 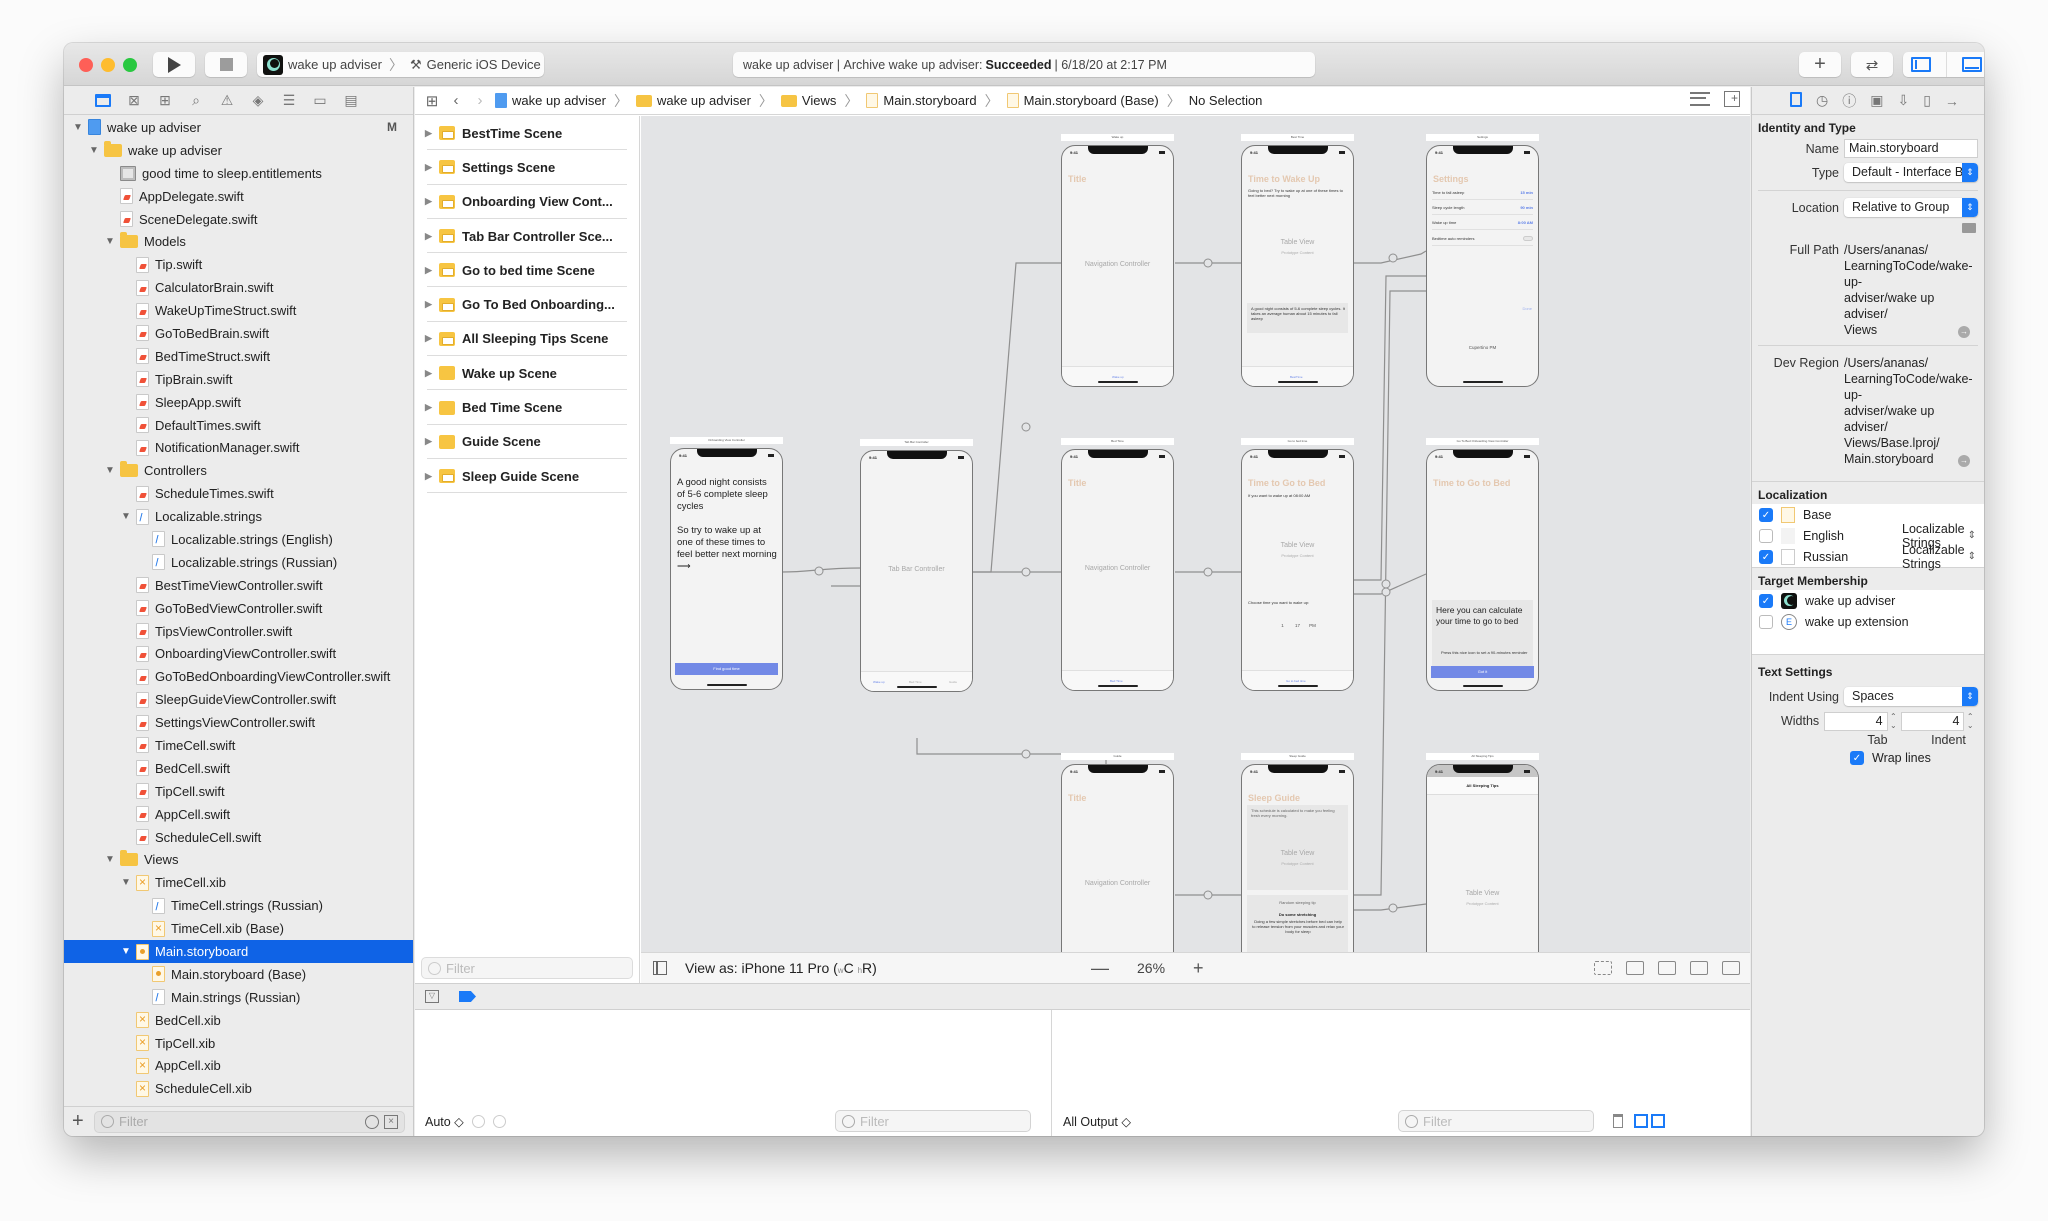 I want to click on tree-file: ▼TipsViewController.swift, so click(x=238, y=631).